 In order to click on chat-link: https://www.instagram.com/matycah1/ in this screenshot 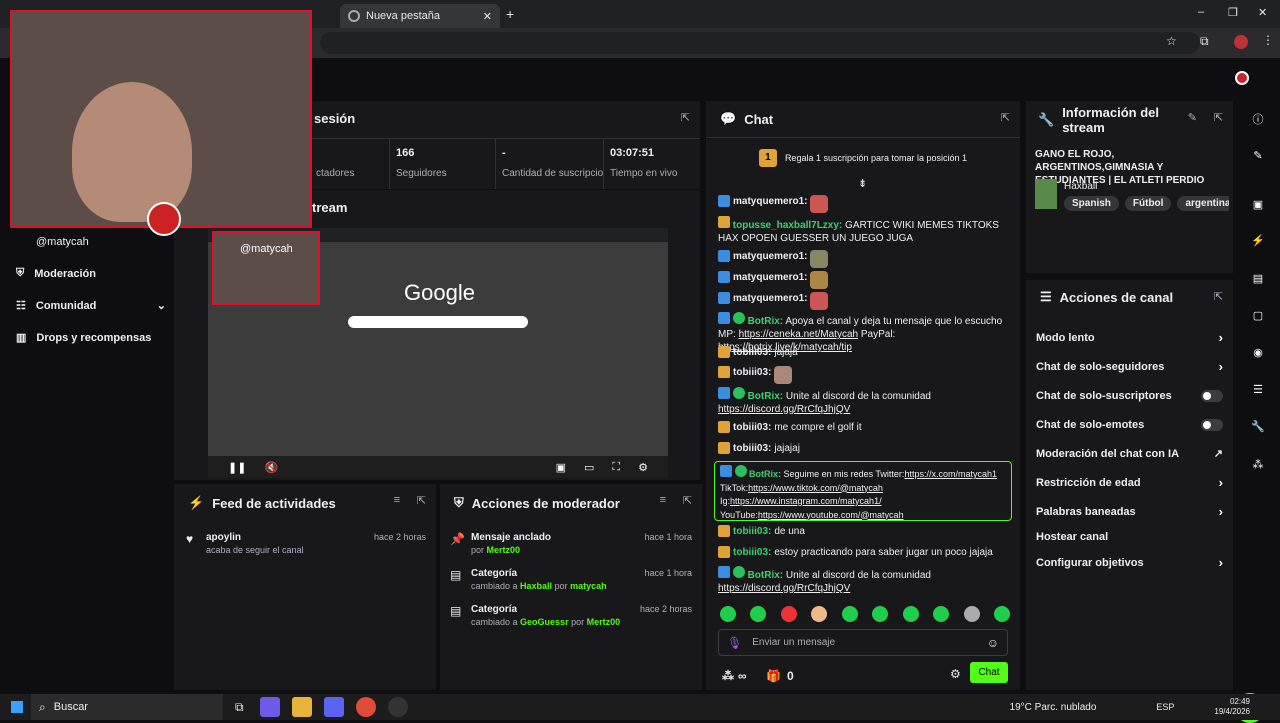, I will do `click(806, 501)`.